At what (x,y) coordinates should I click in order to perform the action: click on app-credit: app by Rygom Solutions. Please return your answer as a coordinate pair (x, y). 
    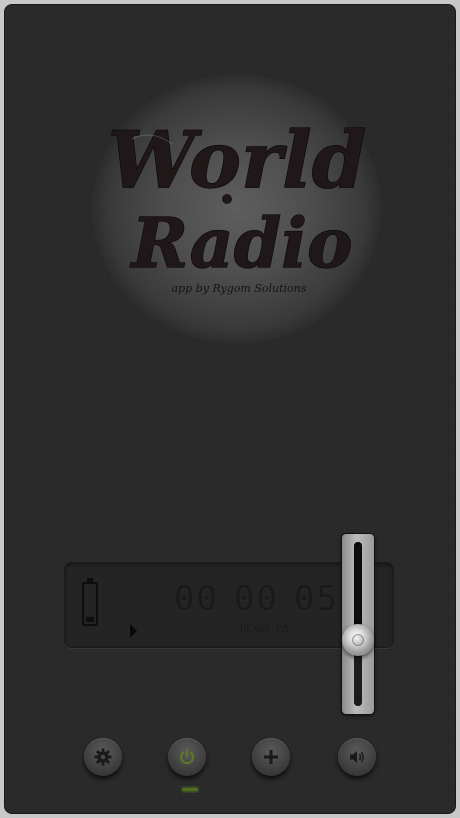
    Looking at the image, I should click on (239, 288).